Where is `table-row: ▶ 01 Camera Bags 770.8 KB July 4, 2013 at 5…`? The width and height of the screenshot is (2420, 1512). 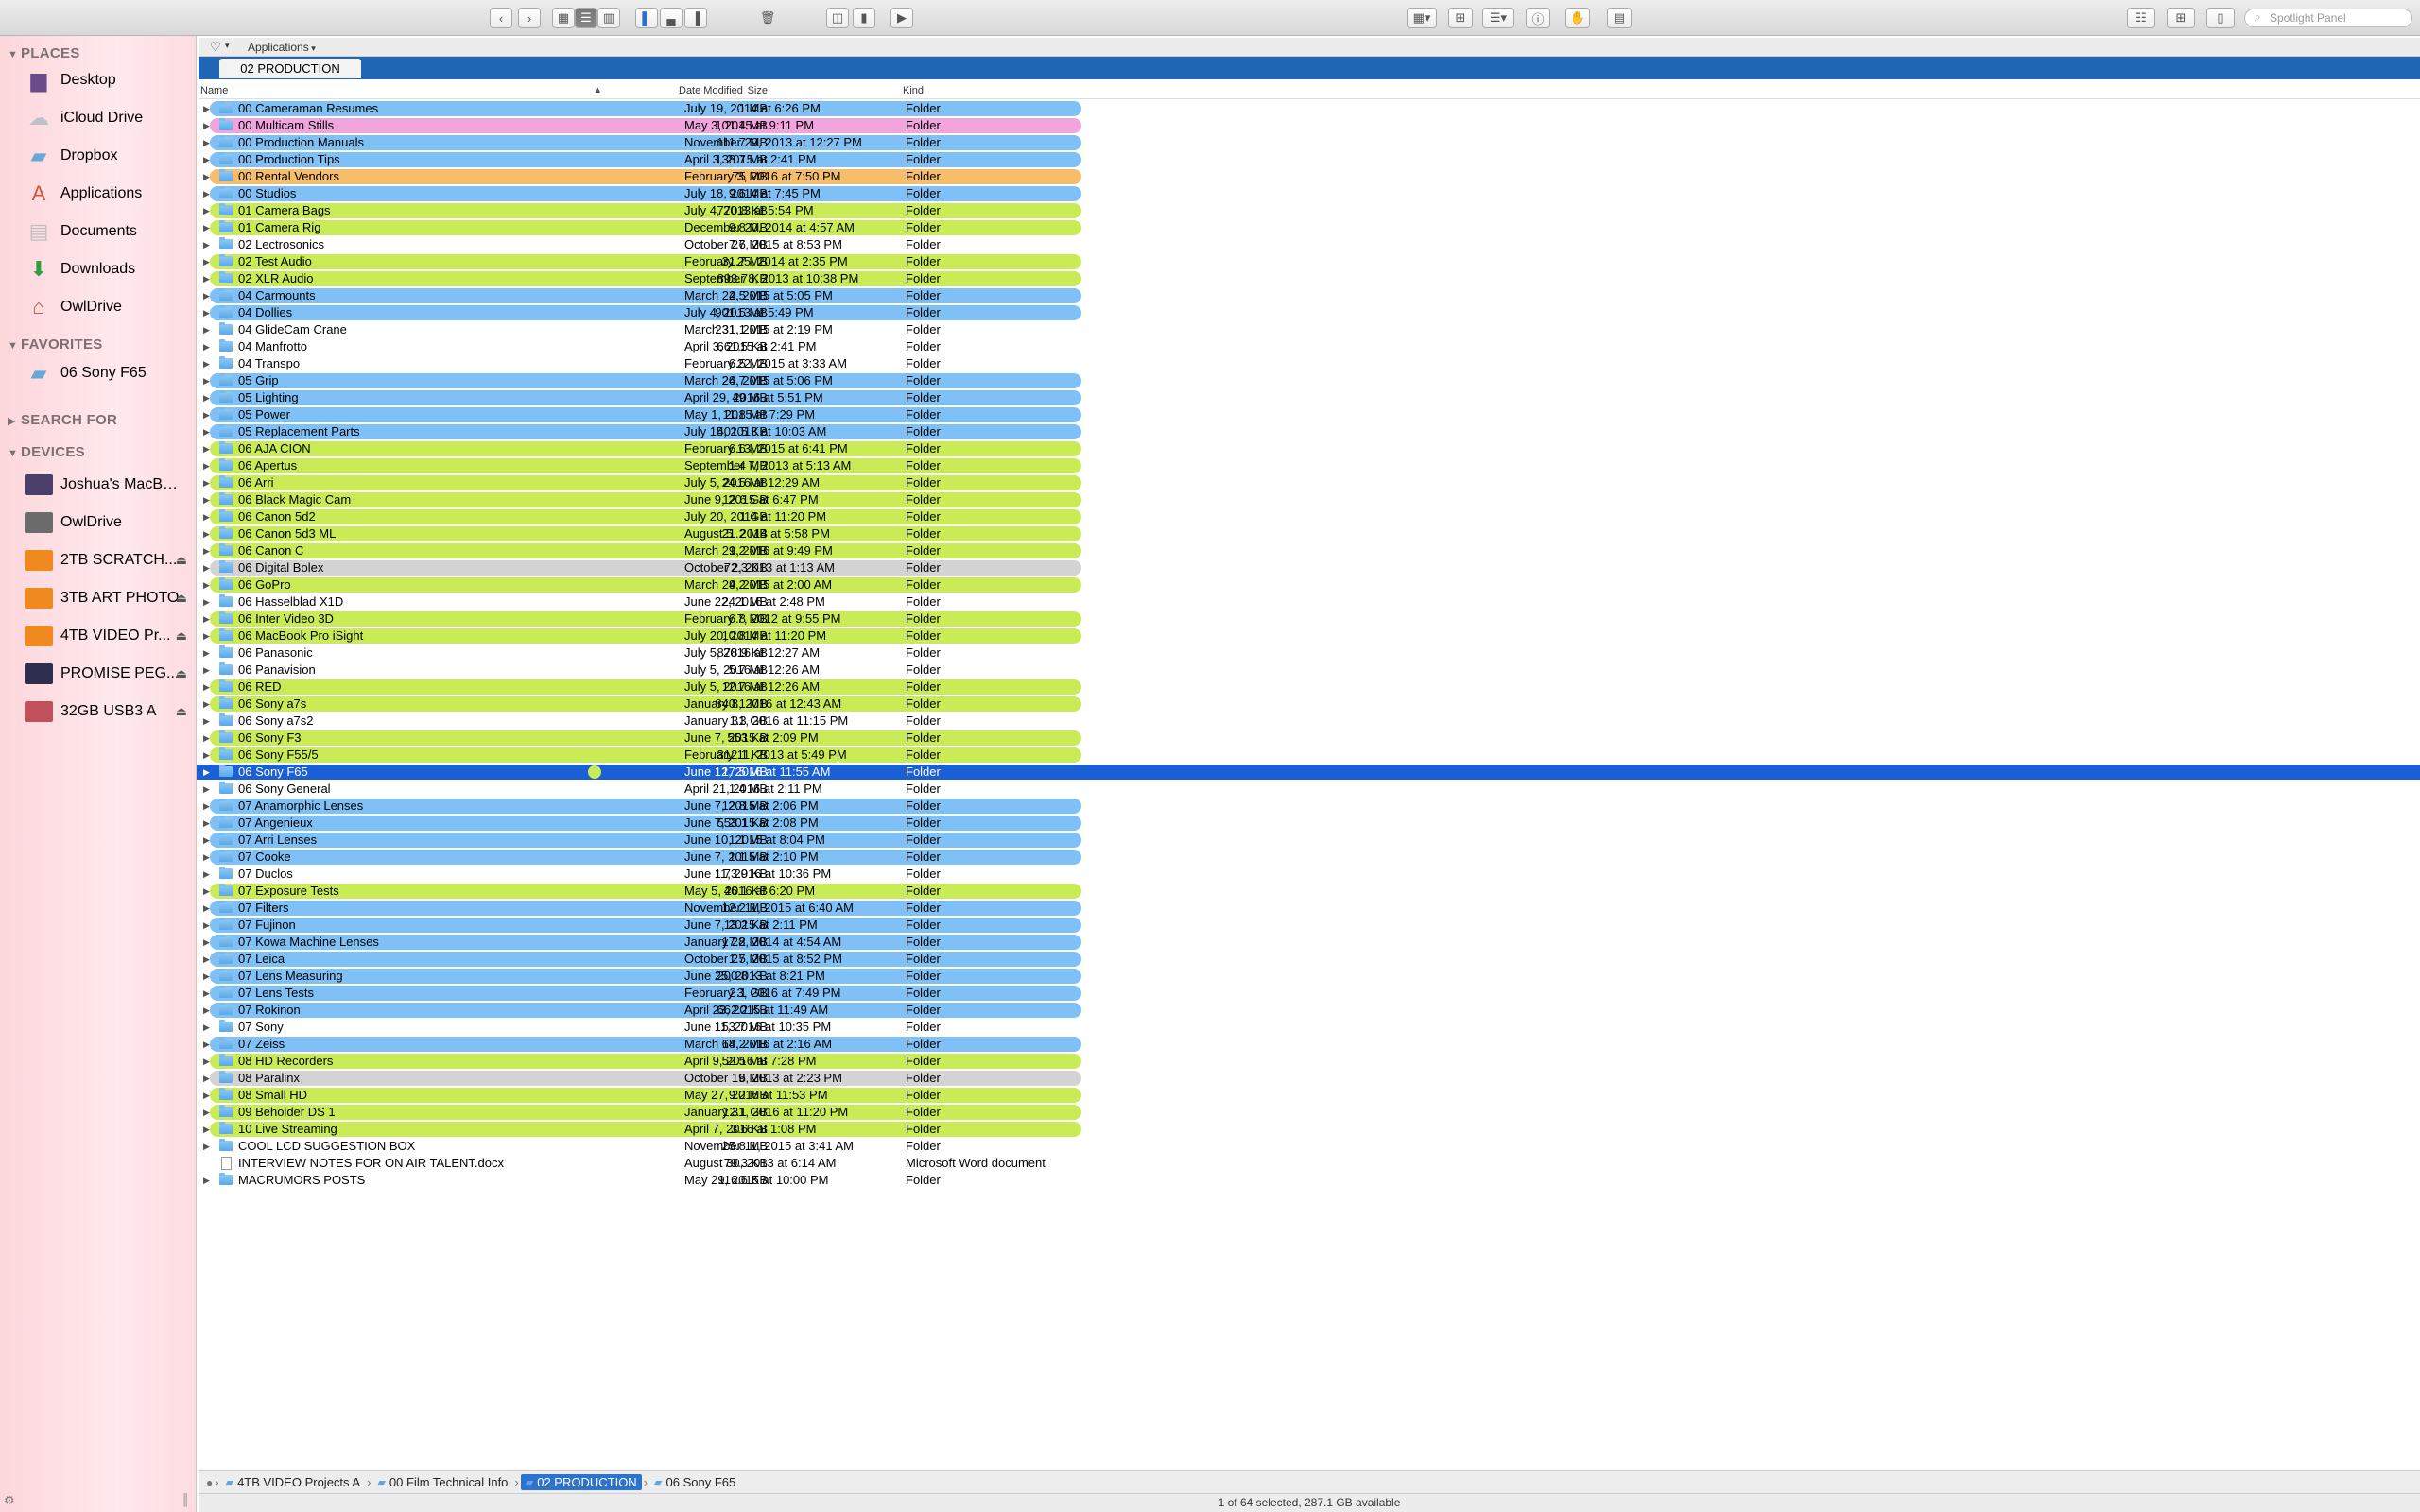 table-row: ▶ 01 Camera Bags 770.8 KB July 4, 2013 at 5… is located at coordinates (1309, 210).